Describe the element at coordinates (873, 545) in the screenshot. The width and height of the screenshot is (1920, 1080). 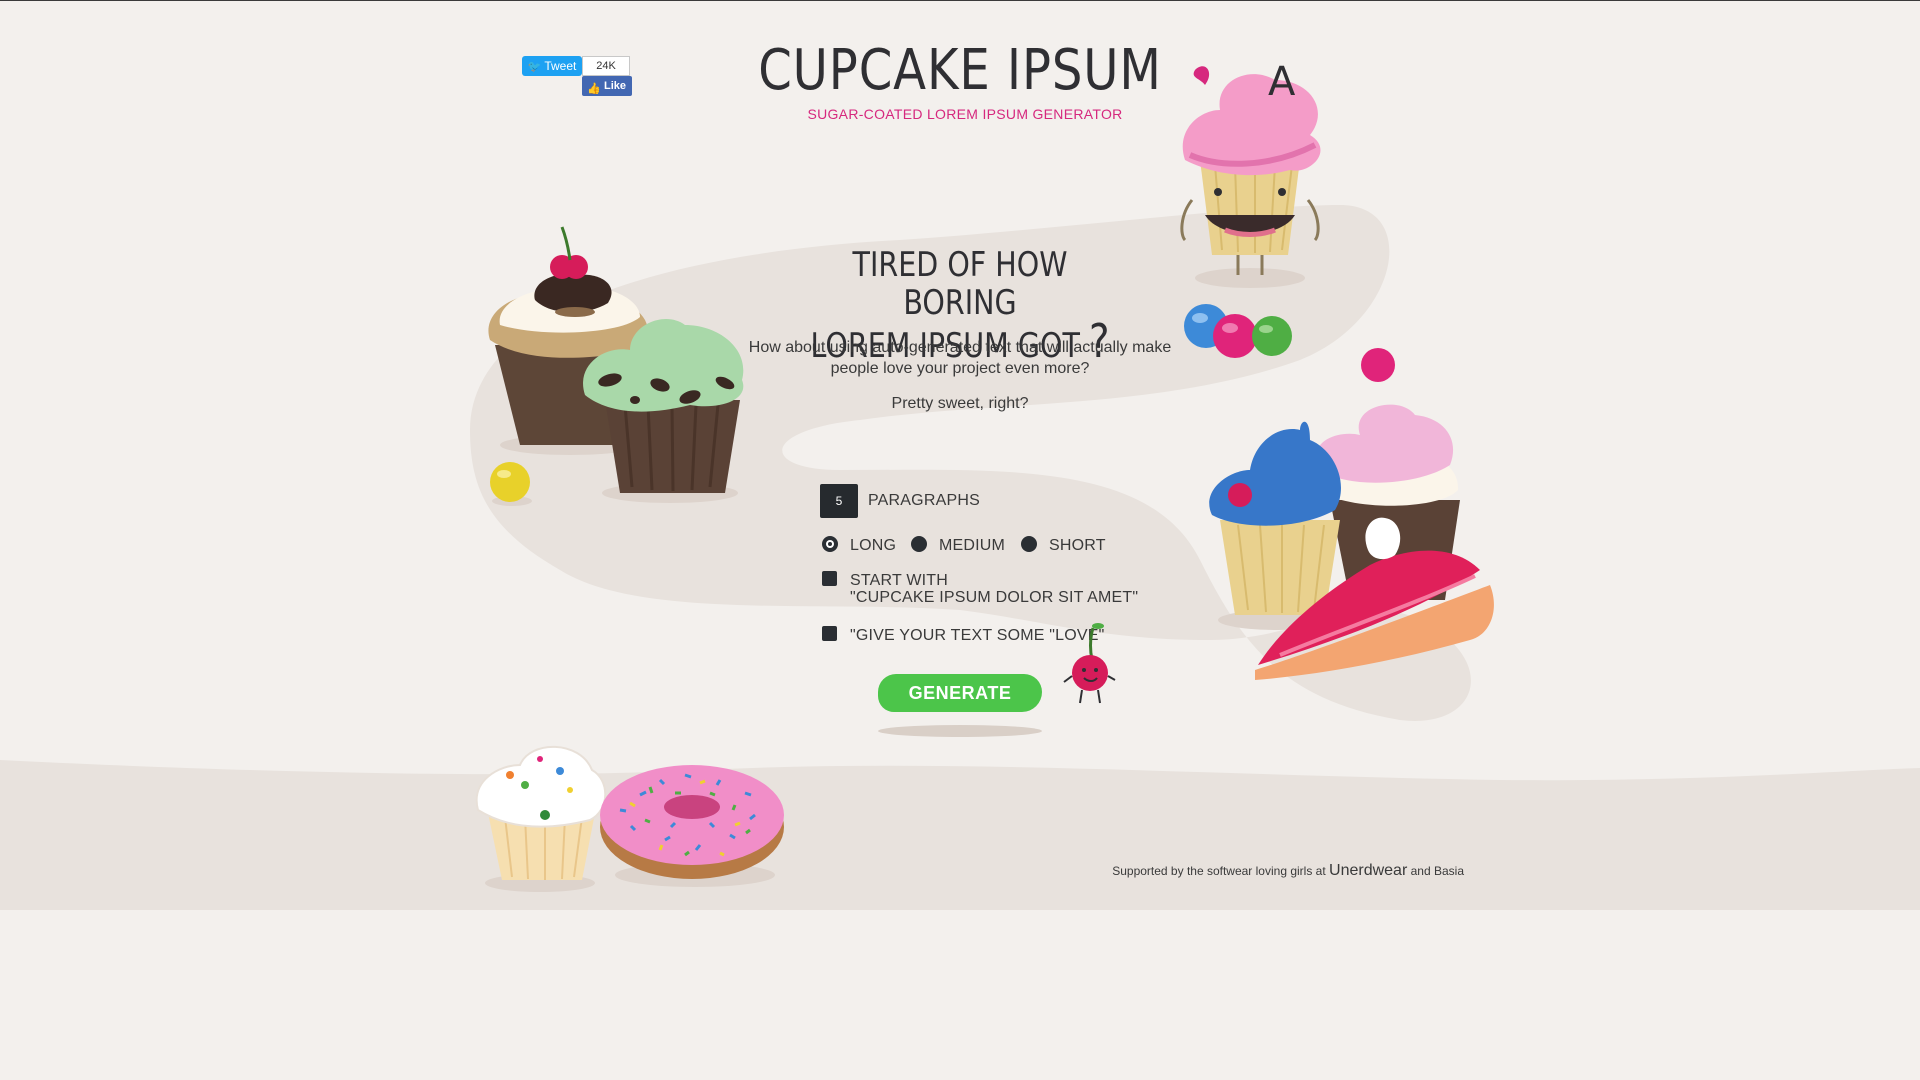
I see `radio-long-label: LONG` at that location.